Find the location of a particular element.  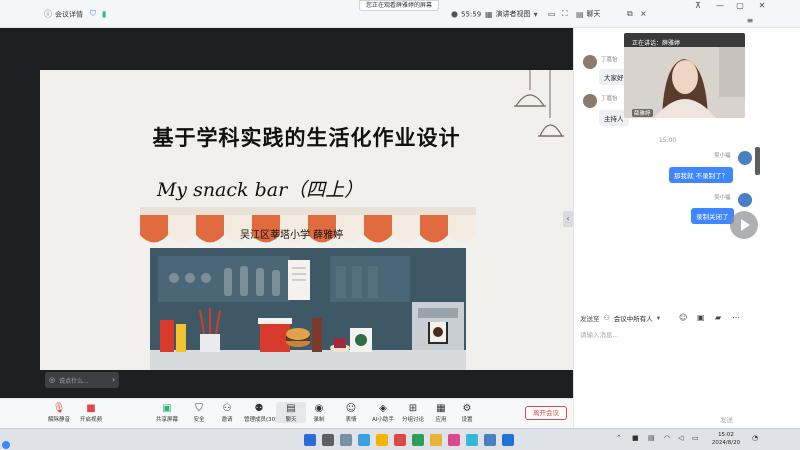

chat-time-divider: 15:00 is located at coordinates (667, 140).